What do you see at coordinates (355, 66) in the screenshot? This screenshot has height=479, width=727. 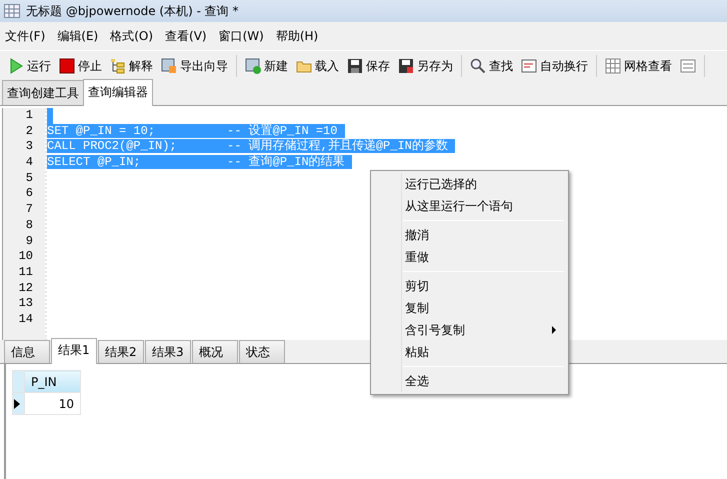 I see `save-icon` at bounding box center [355, 66].